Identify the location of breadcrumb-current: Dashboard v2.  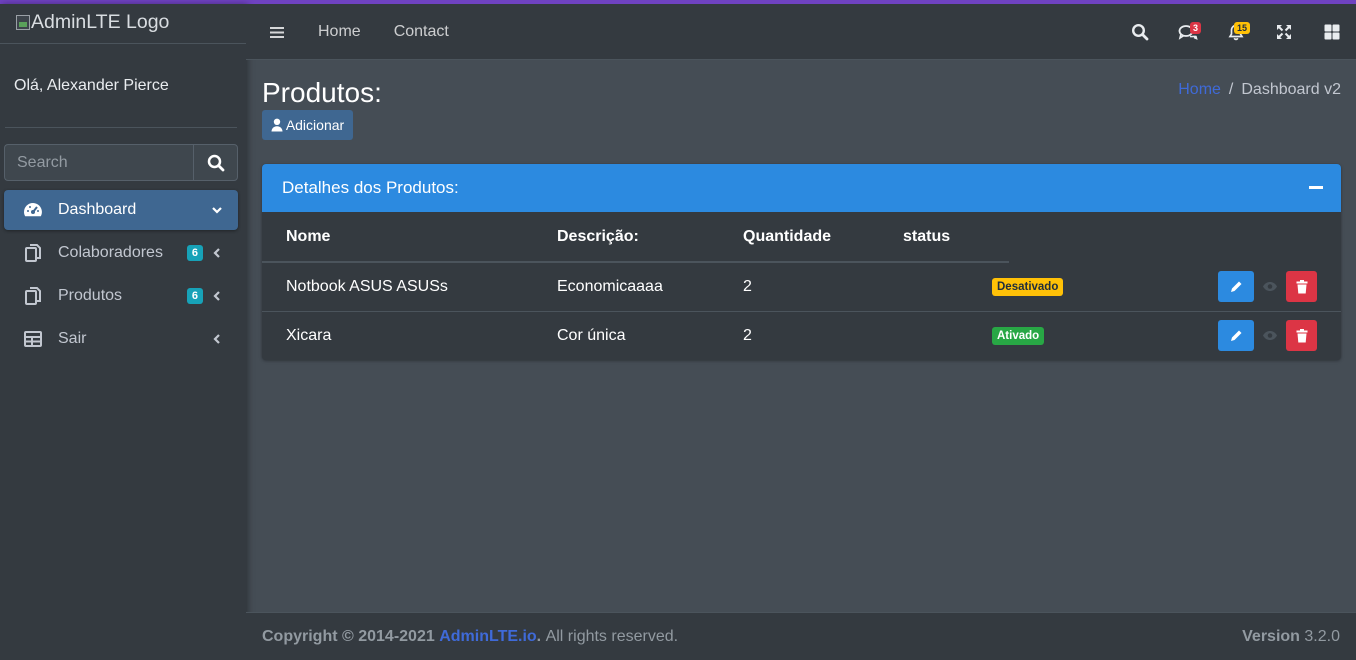
(1291, 89).